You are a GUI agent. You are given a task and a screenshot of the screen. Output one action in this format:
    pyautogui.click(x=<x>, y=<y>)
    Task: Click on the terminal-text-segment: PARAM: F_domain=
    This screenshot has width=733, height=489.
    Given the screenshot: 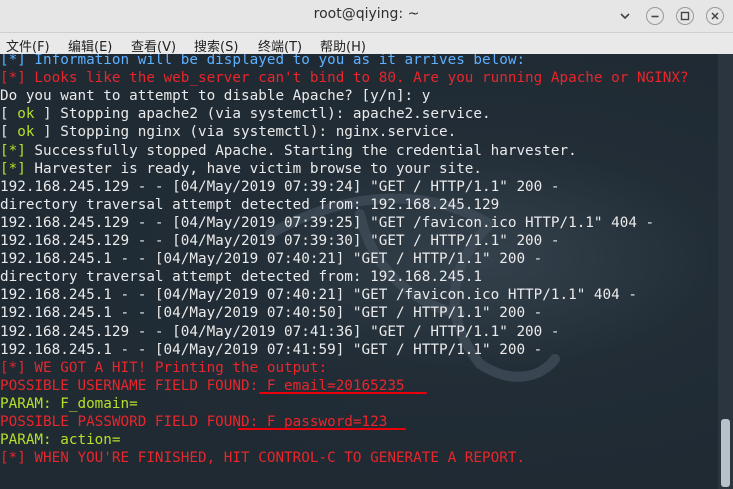 What is the action you would take?
    pyautogui.click(x=69, y=403)
    